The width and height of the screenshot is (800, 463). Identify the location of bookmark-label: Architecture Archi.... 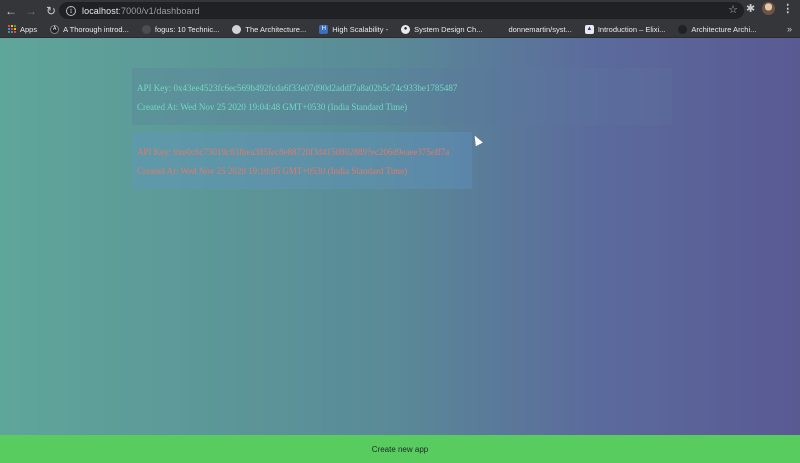
(724, 29).